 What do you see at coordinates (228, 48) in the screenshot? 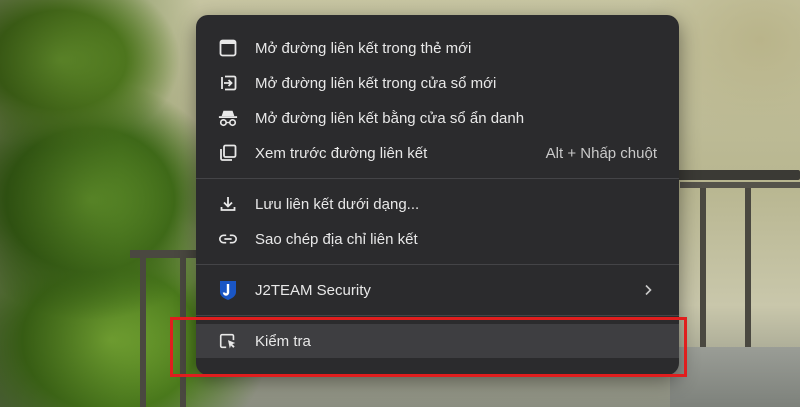
I see `new-tab-icon` at bounding box center [228, 48].